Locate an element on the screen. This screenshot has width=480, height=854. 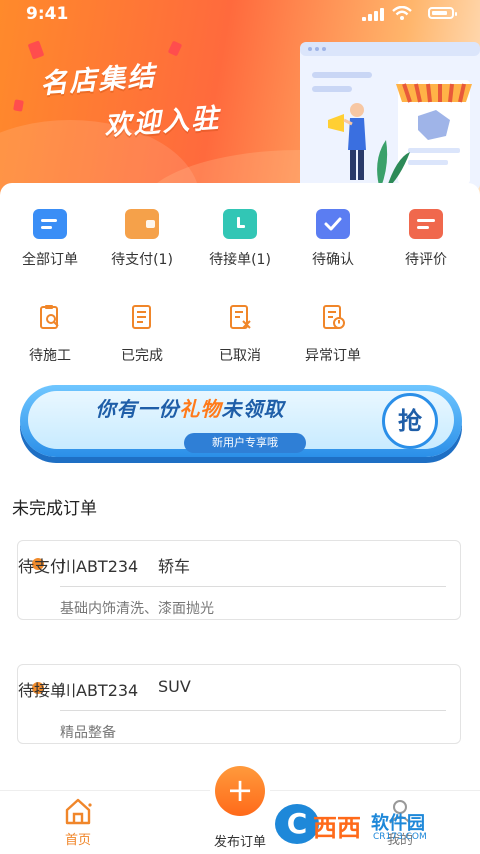
watermark-brand: 西西 is located at coordinates (337, 828).